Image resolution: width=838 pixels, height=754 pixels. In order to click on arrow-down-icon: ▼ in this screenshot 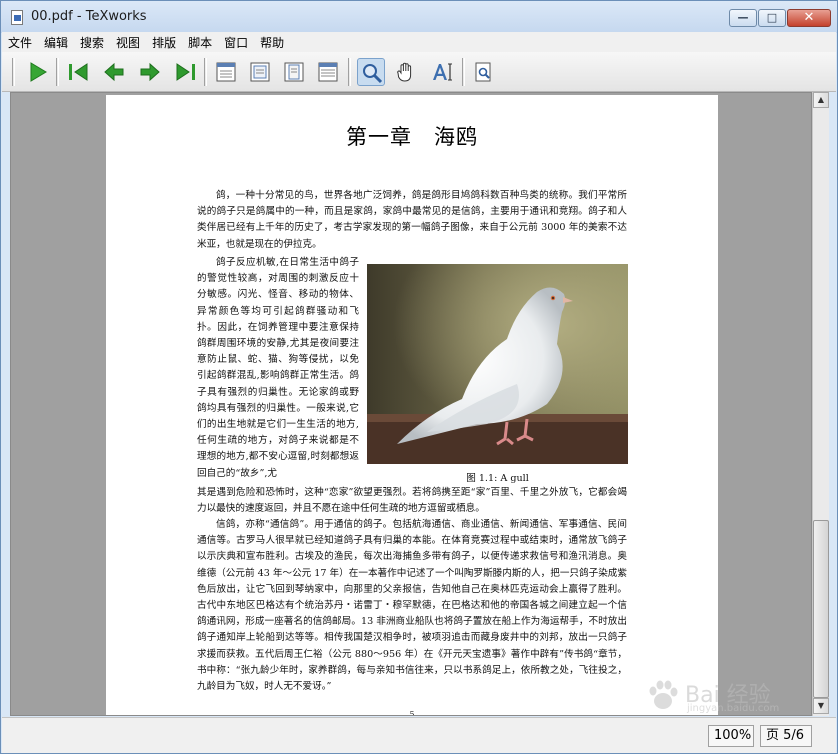, I will do `click(821, 705)`.